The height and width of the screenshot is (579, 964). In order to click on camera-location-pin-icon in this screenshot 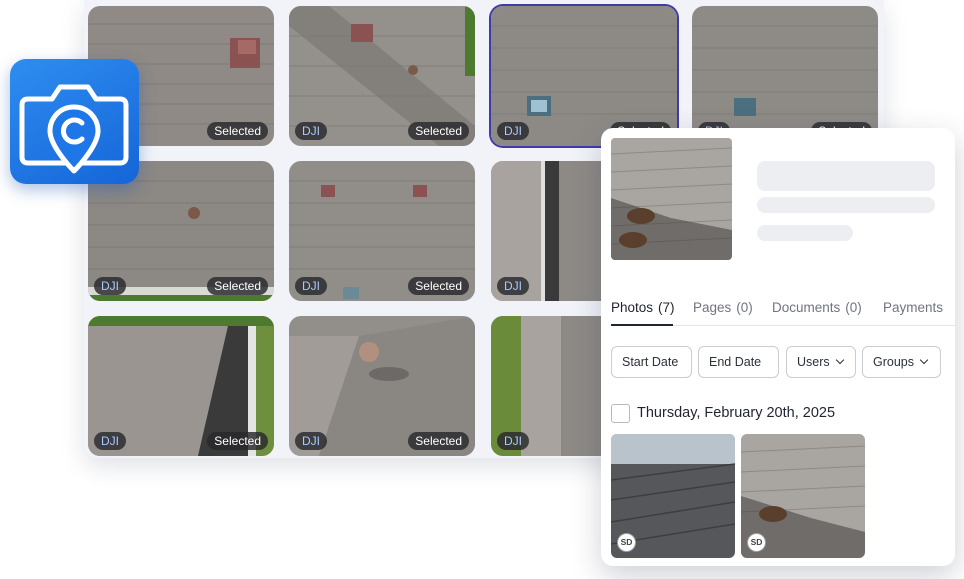, I will do `click(74, 129)`.